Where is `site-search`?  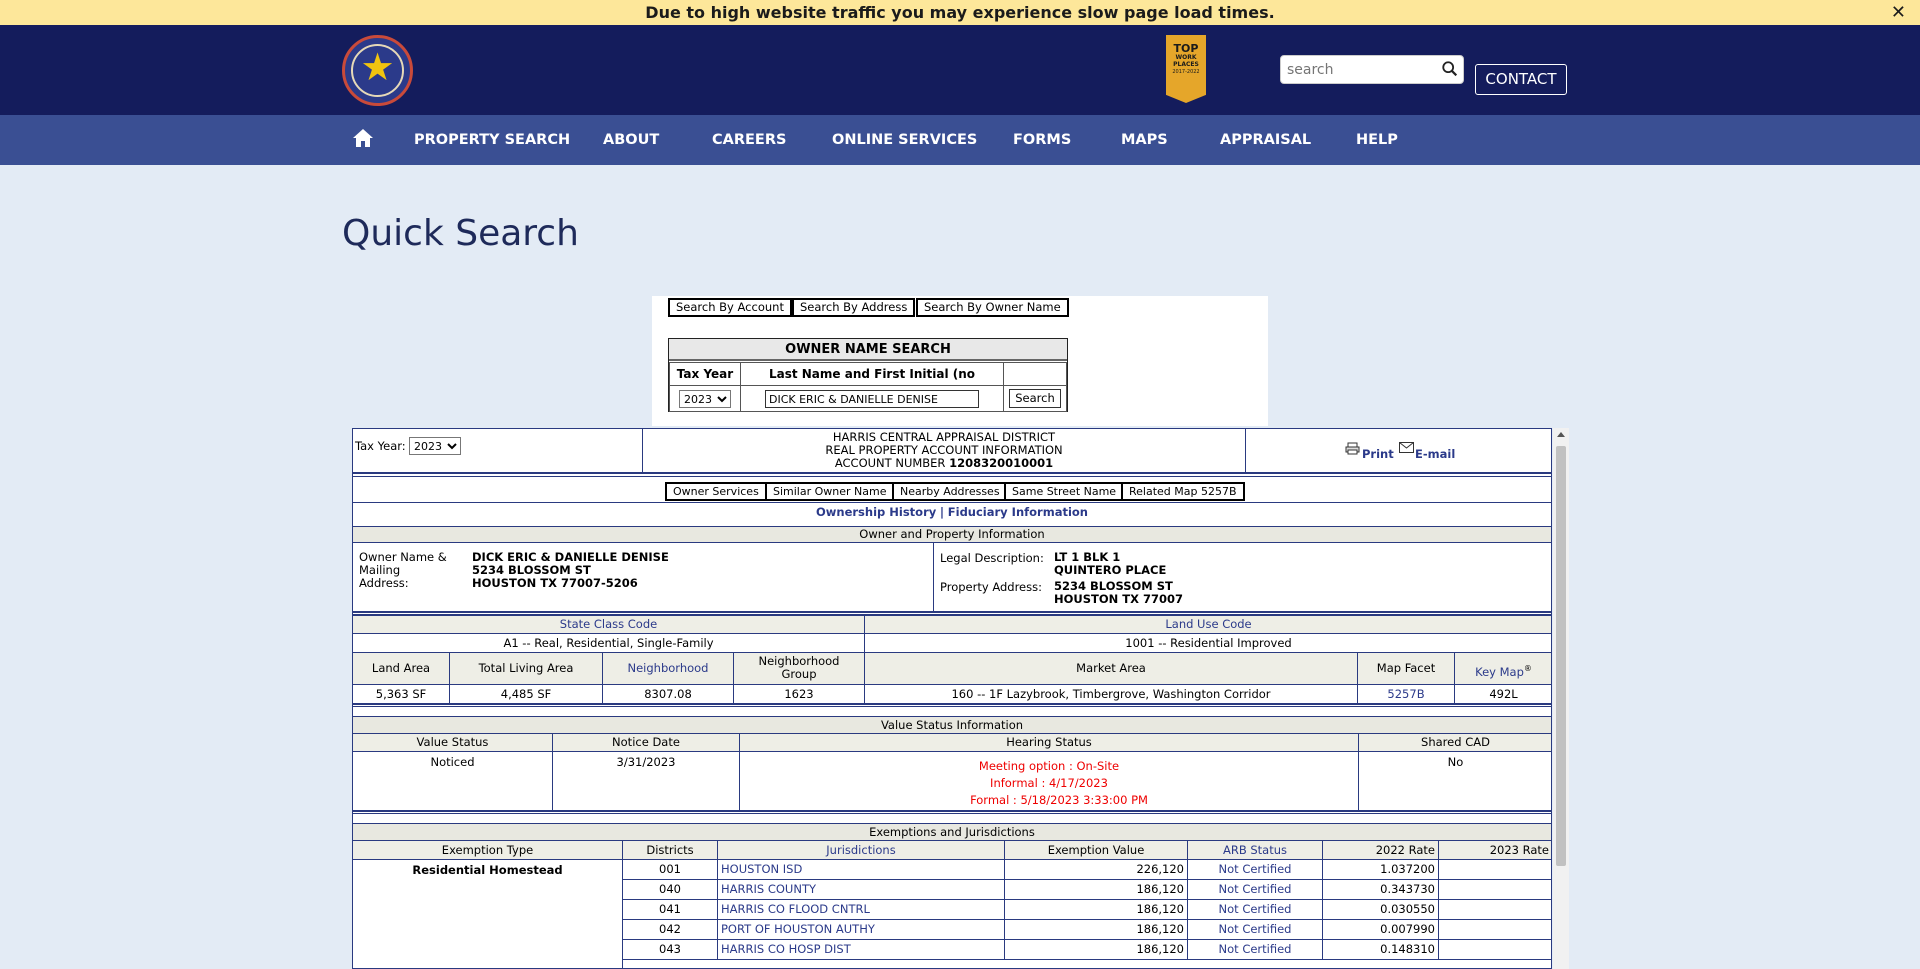 site-search is located at coordinates (1372, 69).